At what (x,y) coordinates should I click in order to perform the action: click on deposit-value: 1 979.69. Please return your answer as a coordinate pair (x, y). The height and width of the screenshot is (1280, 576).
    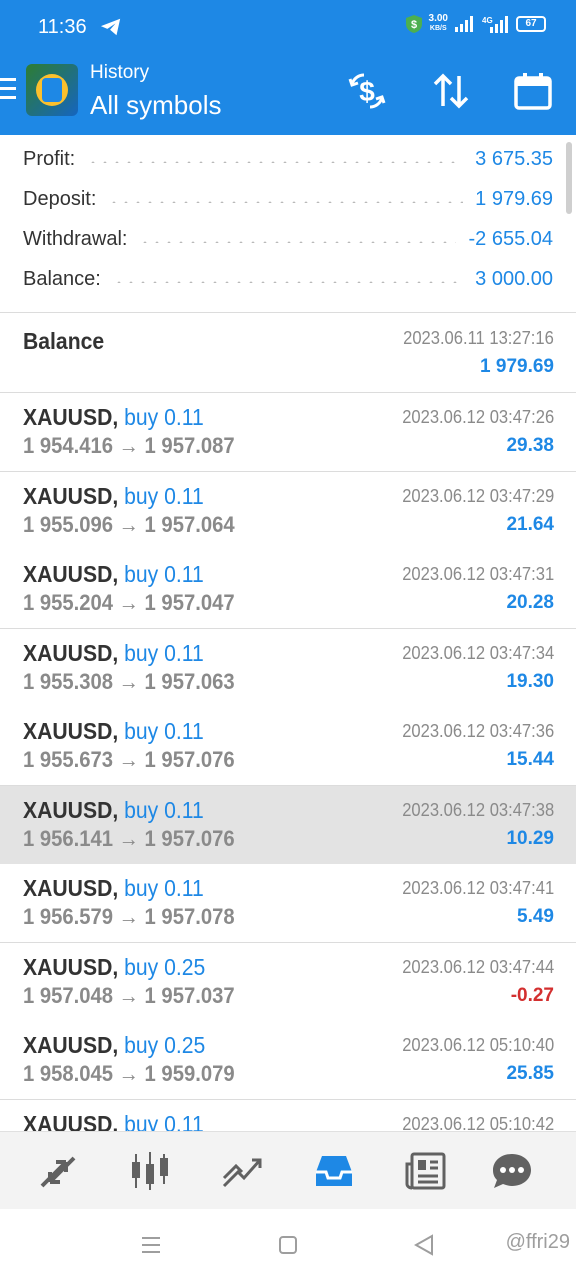
    Looking at the image, I should click on (514, 198).